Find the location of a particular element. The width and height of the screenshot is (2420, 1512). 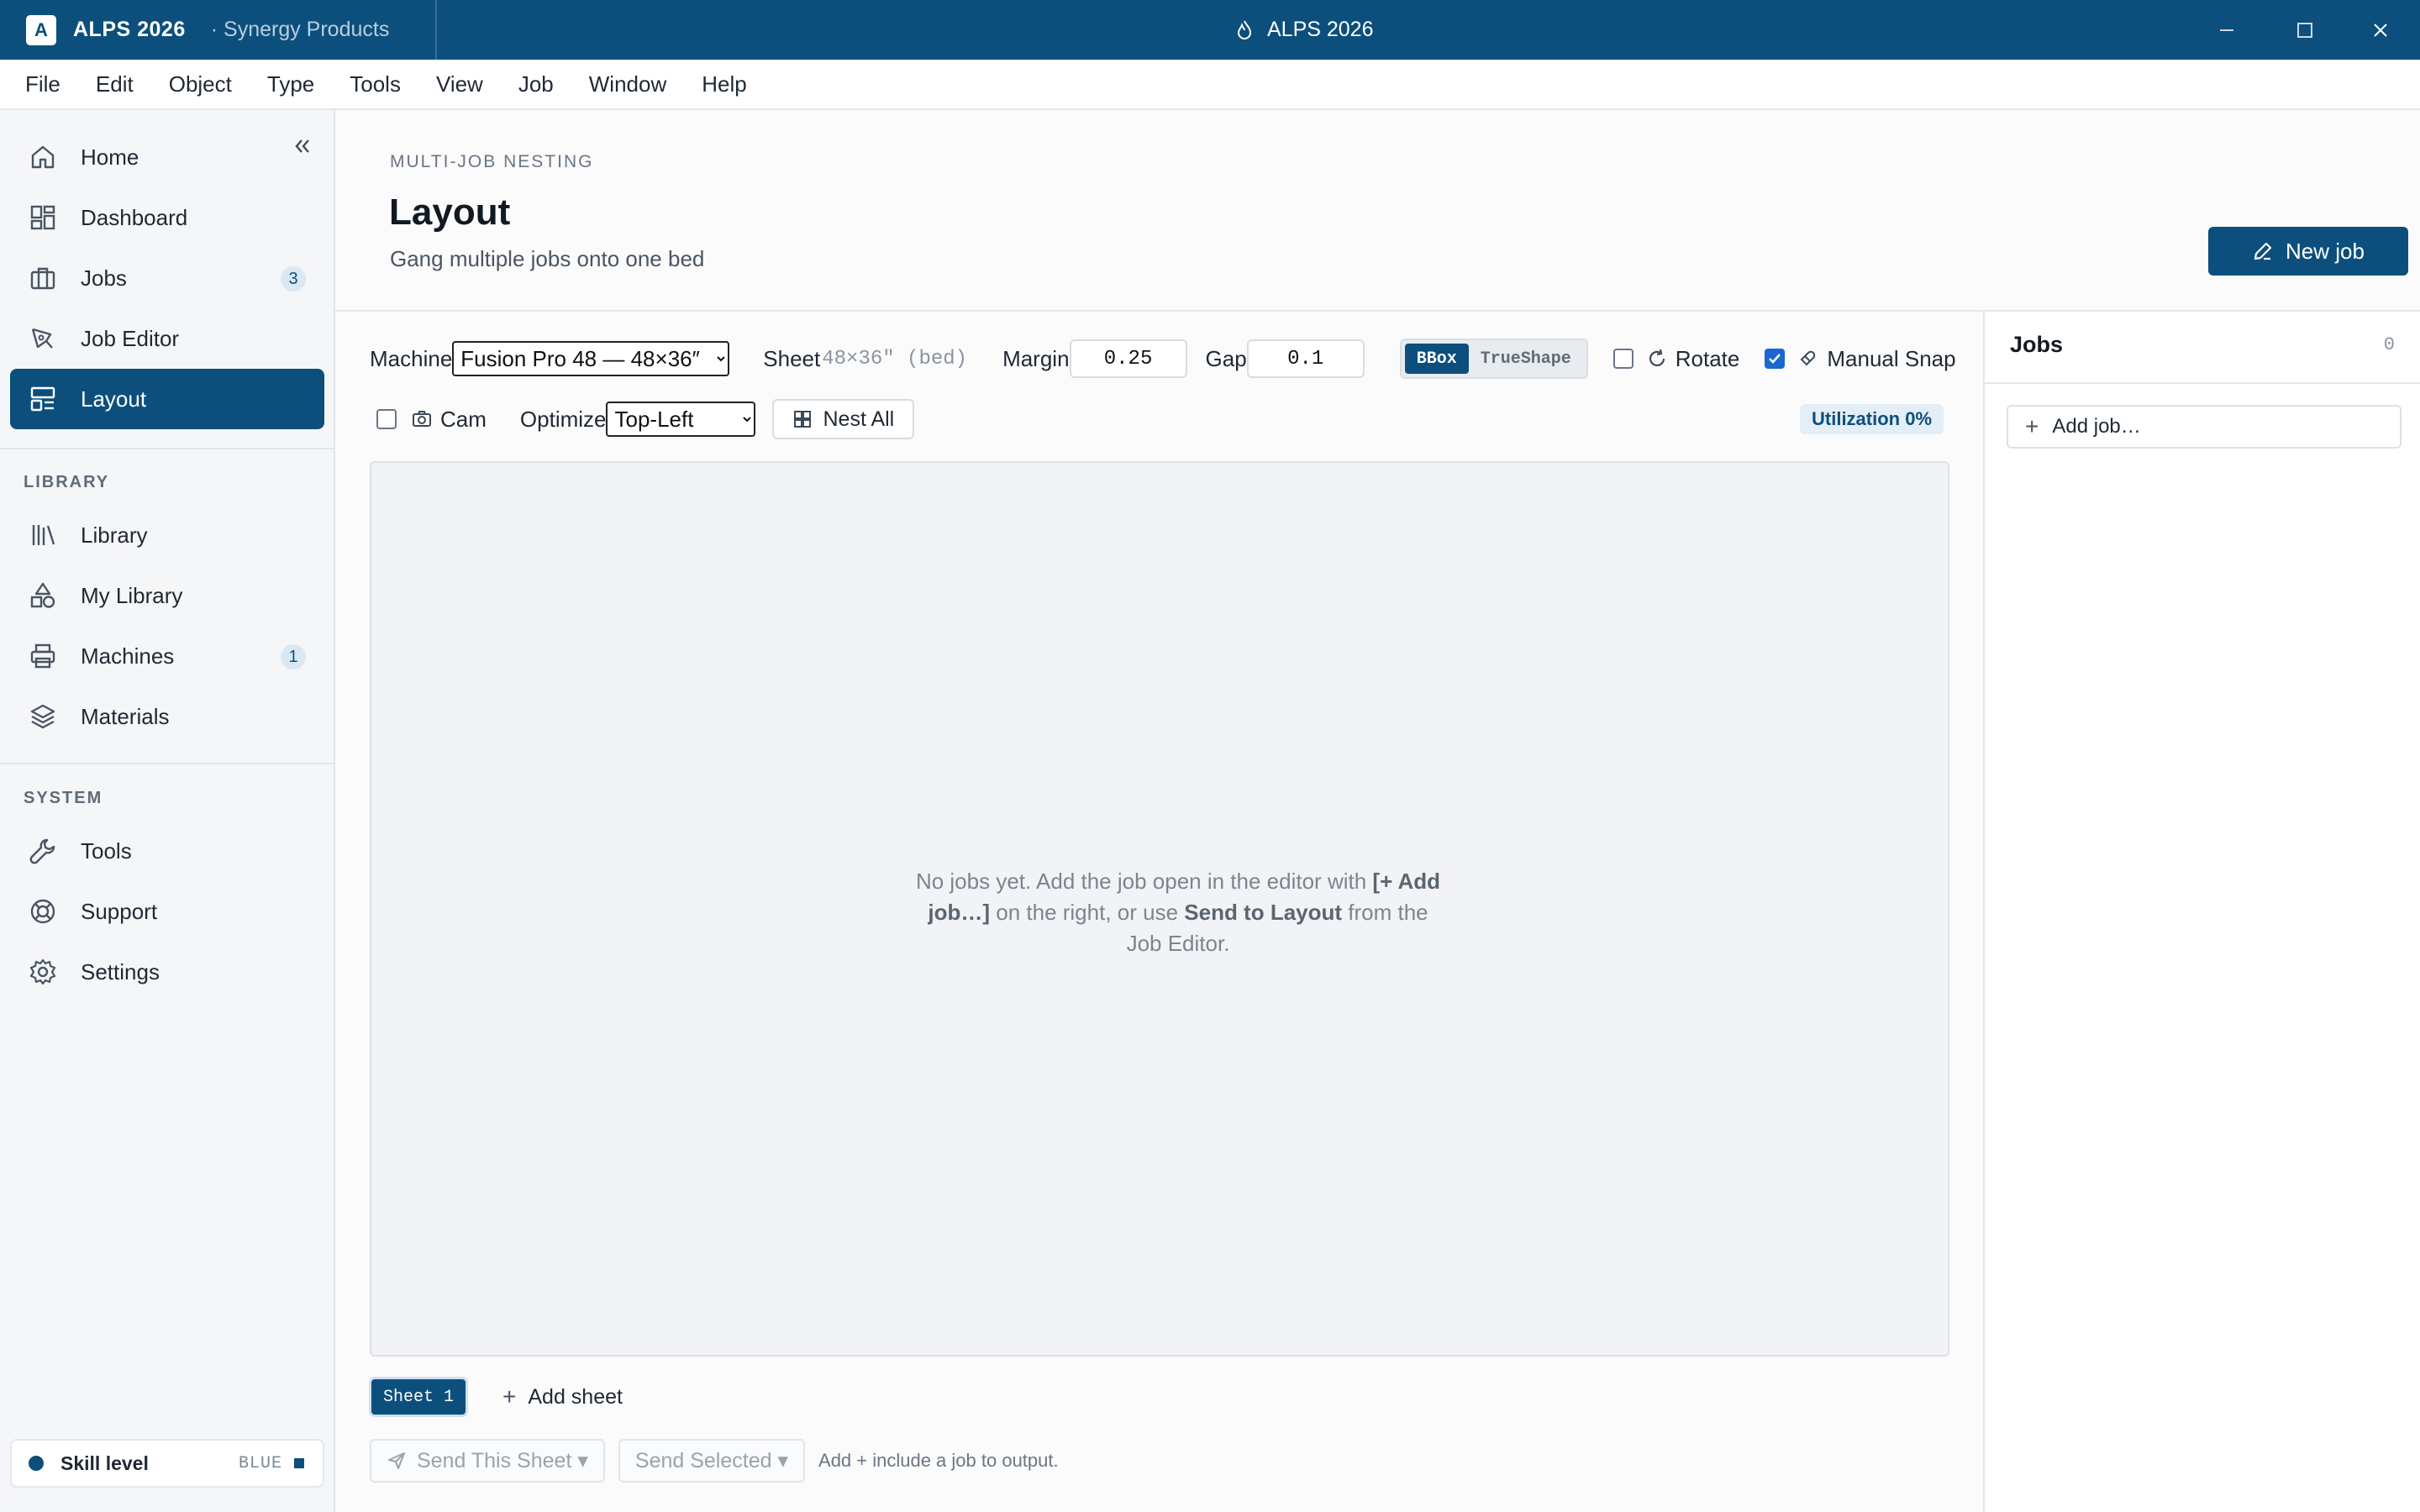

sidebar-item-label: Job Editor is located at coordinates (130, 338).